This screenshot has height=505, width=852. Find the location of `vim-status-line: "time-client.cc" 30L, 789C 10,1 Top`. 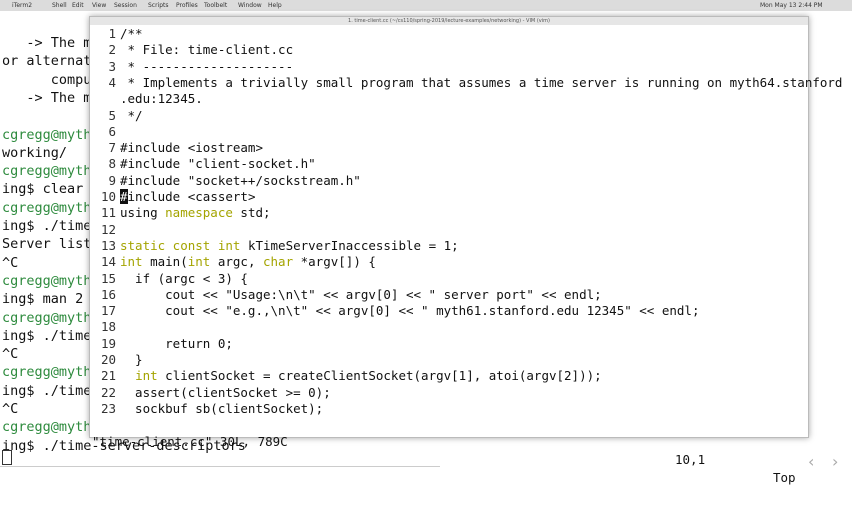

vim-status-line: "time-client.cc" 30L, 789C 10,1 Top is located at coordinates (449, 450).